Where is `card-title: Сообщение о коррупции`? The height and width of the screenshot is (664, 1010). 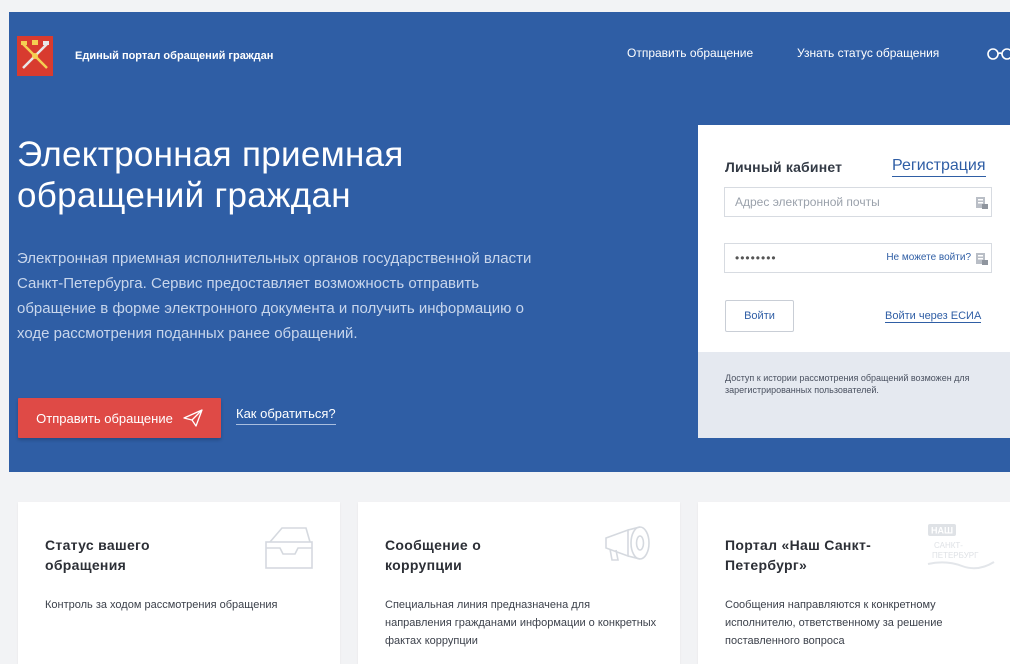 card-title: Сообщение о коррупции is located at coordinates (433, 555).